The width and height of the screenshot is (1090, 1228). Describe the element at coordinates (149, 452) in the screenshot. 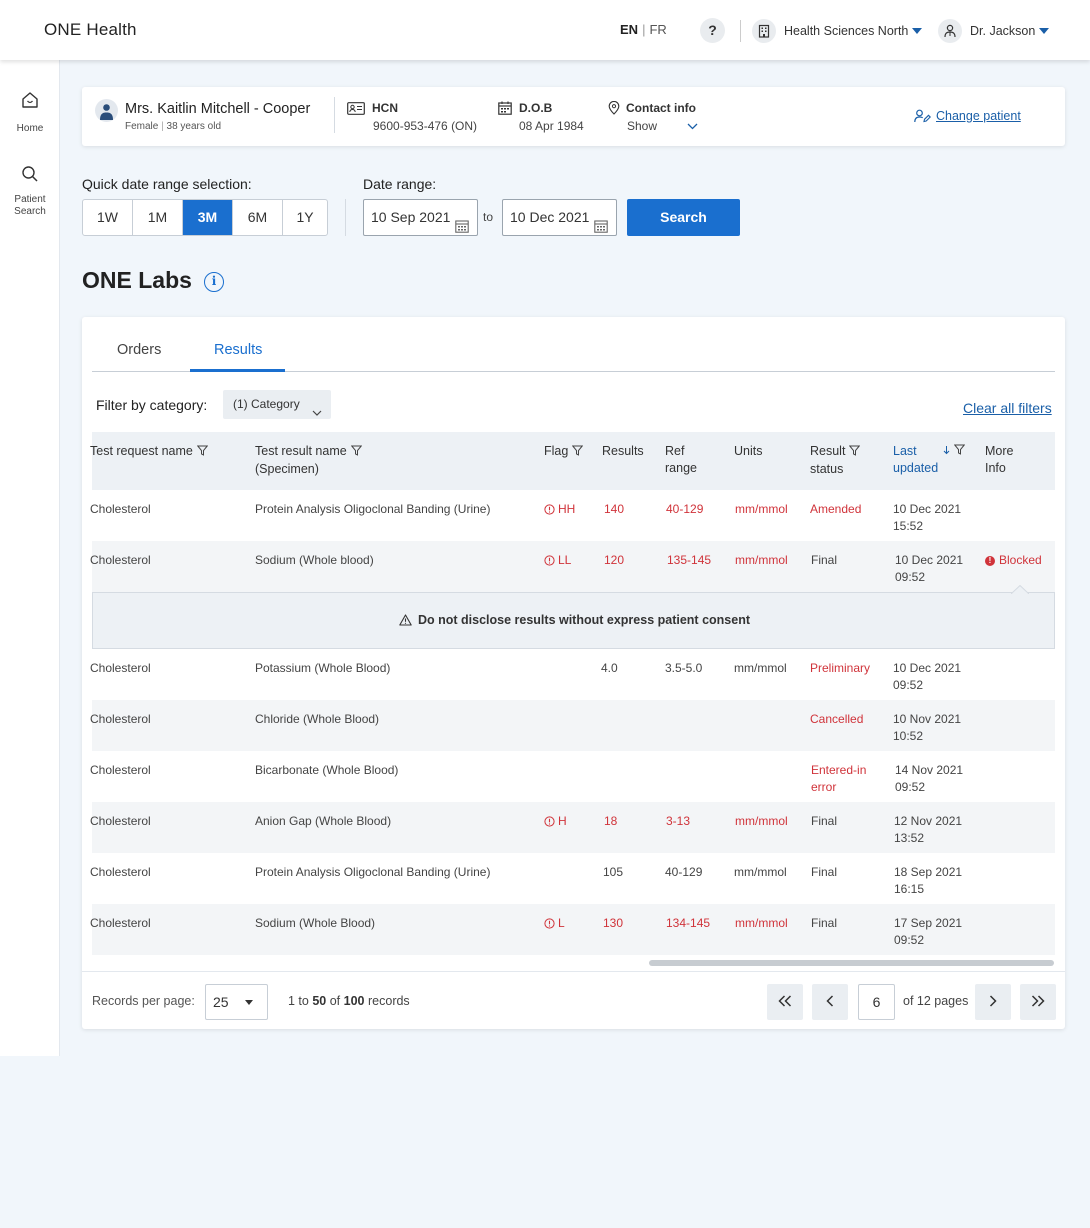

I see `col-test-request: Test request name` at that location.